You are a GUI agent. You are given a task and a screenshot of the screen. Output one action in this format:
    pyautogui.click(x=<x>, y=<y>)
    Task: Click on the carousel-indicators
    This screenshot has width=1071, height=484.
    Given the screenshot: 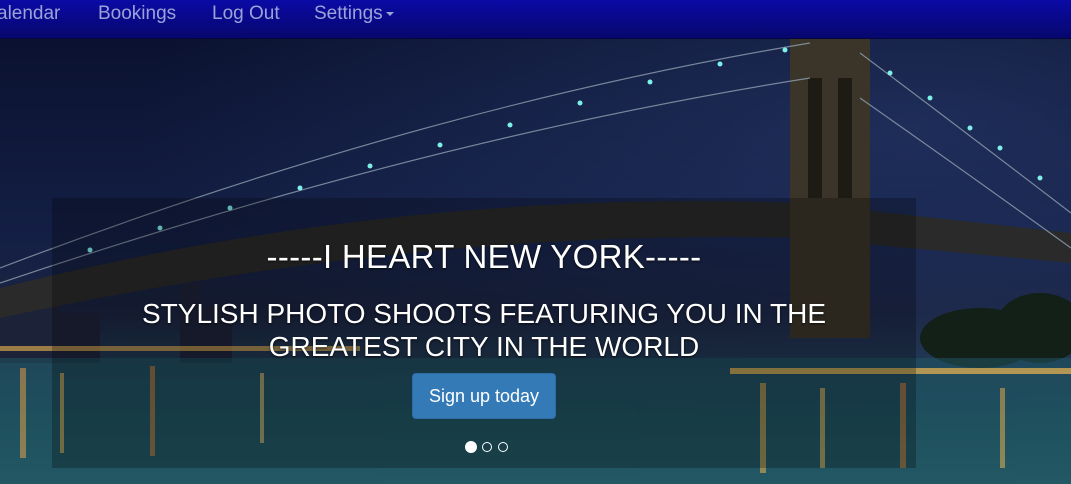 What is the action you would take?
    pyautogui.click(x=487, y=445)
    